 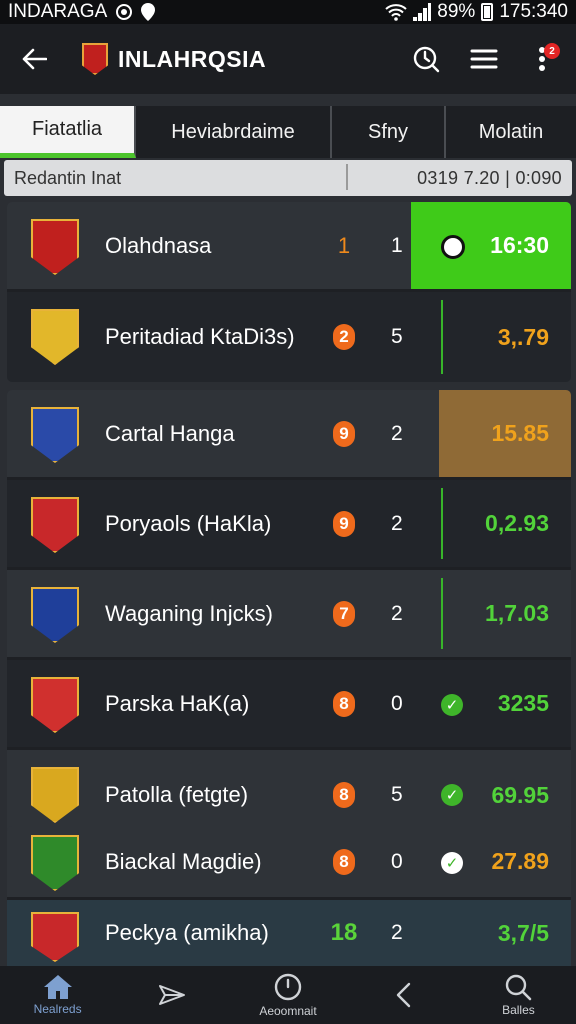 What do you see at coordinates (523, 337) in the screenshot?
I see `odds-value: 3,.79` at bounding box center [523, 337].